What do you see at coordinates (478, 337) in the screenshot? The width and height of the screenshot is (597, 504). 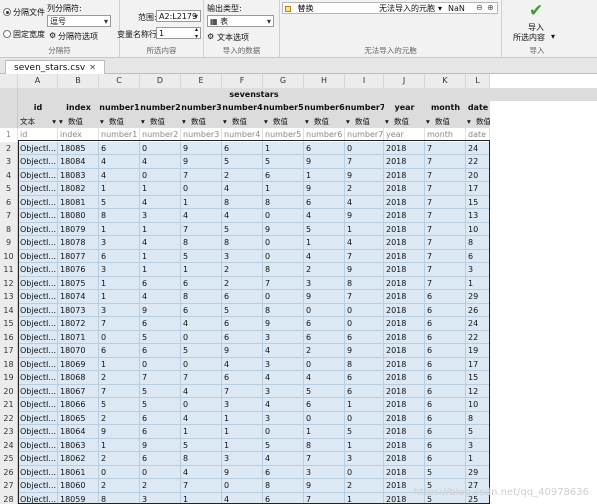 I see `table-cell: 22` at bounding box center [478, 337].